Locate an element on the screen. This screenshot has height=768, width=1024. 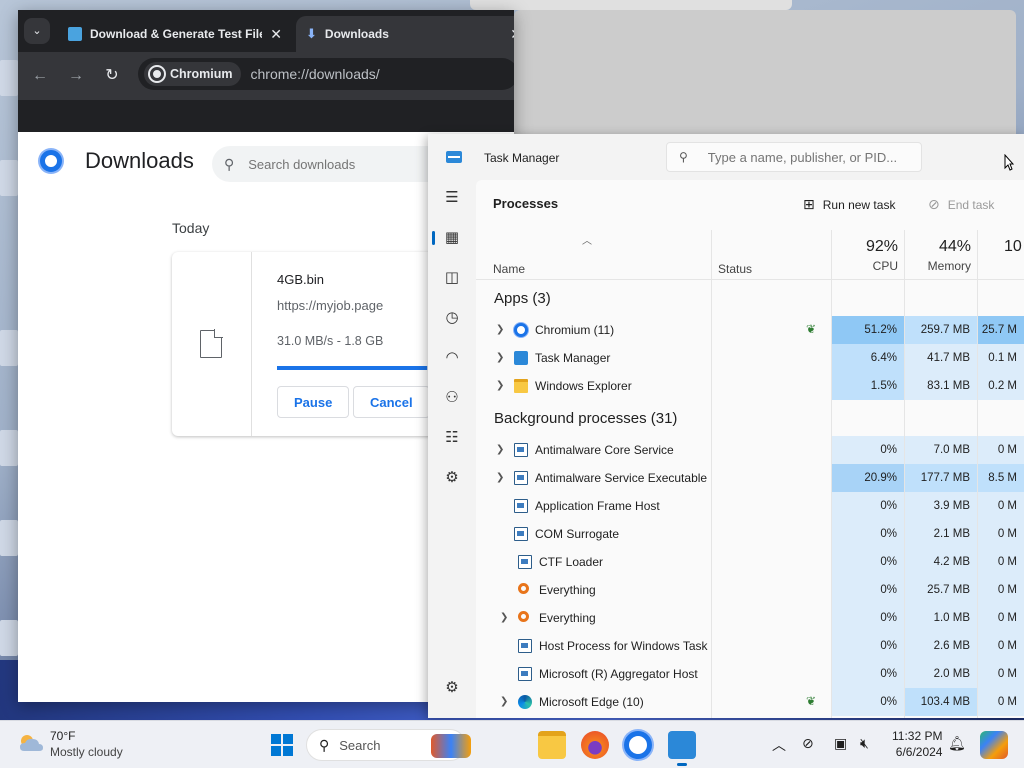
panel-header: Processes ⊞ Run new task ⊘ End task is located at coordinates (750, 205).